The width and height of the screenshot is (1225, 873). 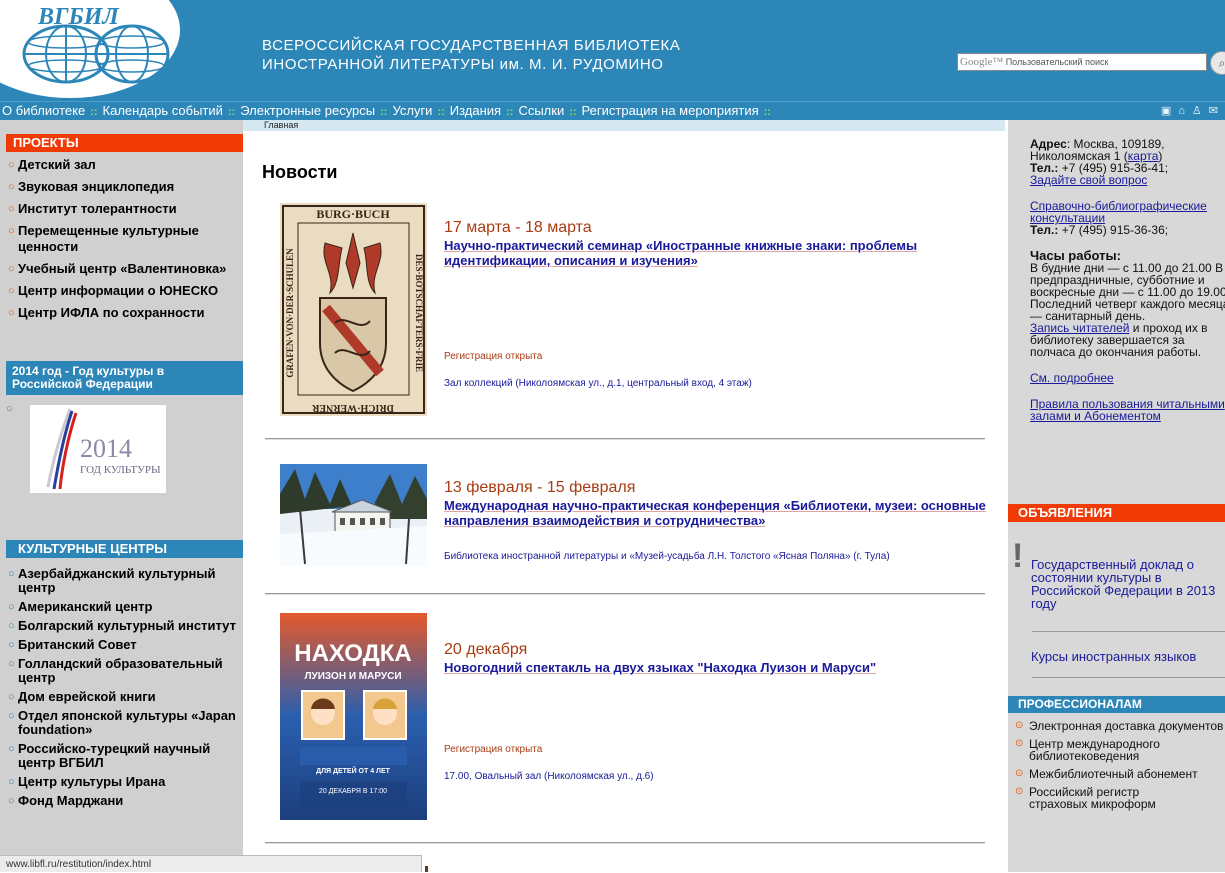 I want to click on search-input: Google™ Пользовательский поиск, so click(x=1082, y=62).